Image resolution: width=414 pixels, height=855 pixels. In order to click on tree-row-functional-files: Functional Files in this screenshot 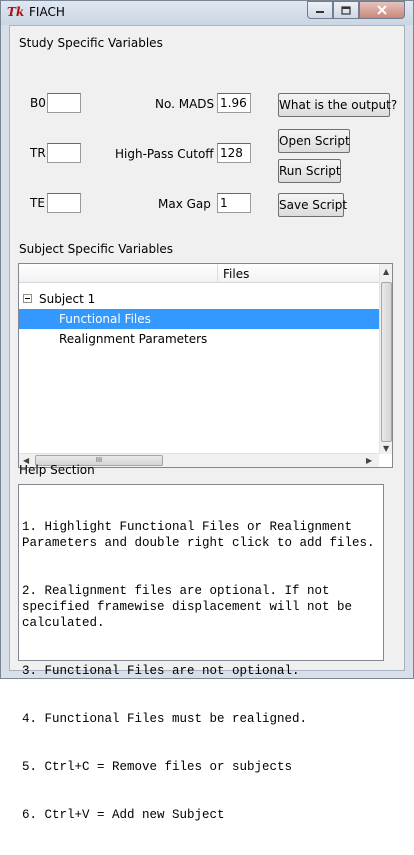, I will do `click(199, 319)`.